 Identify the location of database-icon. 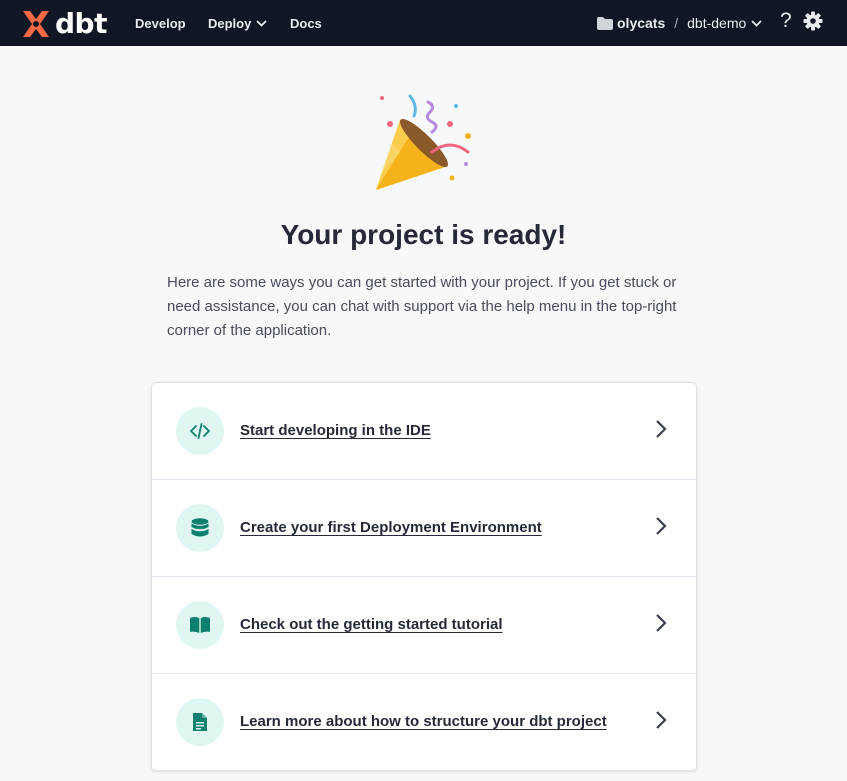
(200, 527).